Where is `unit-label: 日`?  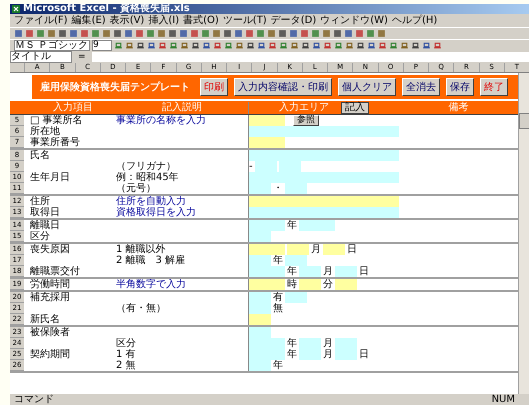
unit-label: 日 is located at coordinates (352, 249).